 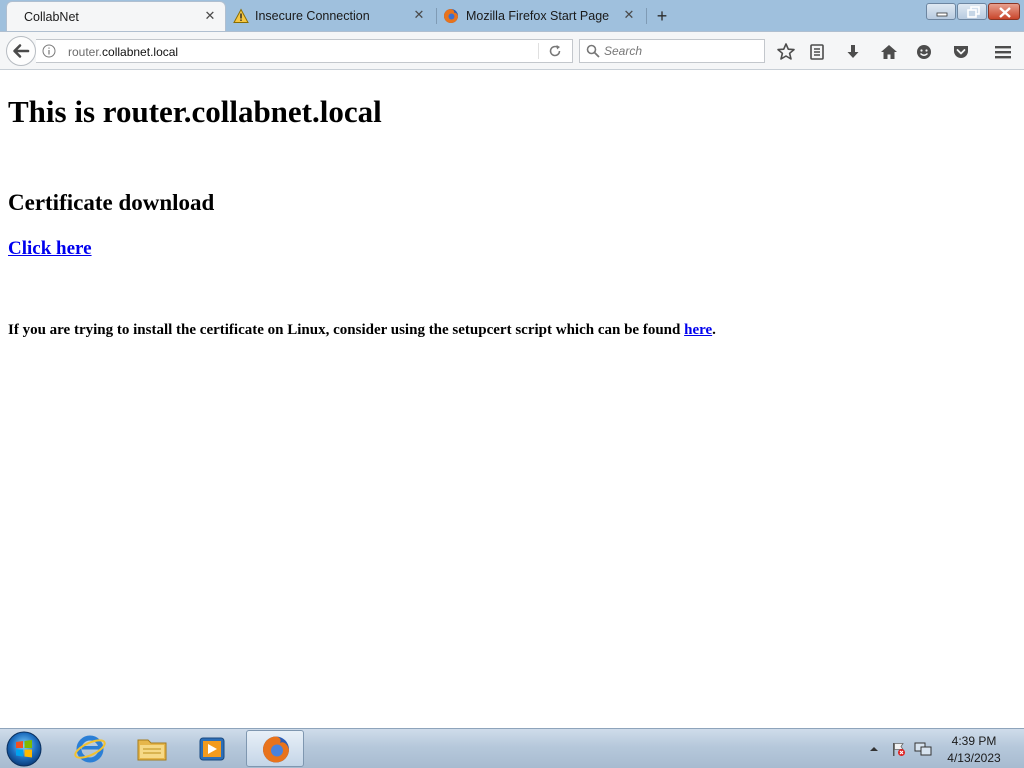 What do you see at coordinates (241, 15) in the screenshot?
I see `warning-icon` at bounding box center [241, 15].